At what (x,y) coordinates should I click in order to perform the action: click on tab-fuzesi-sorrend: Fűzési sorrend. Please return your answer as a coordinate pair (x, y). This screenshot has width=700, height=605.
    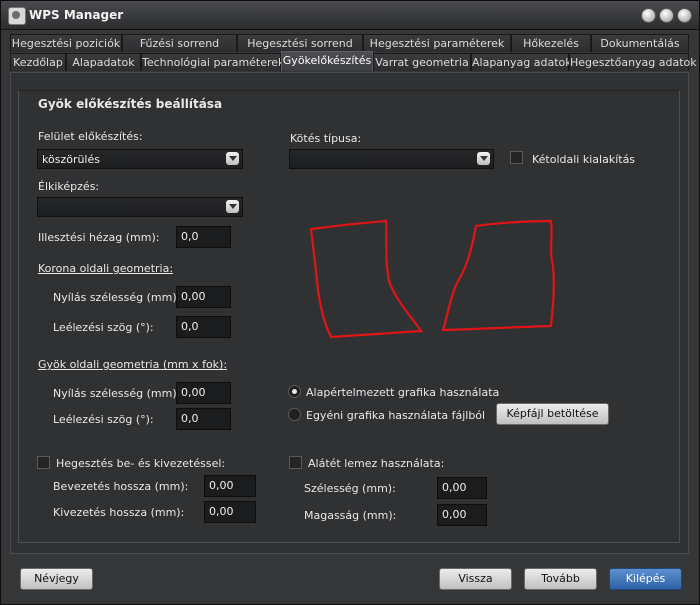
    Looking at the image, I should click on (179, 43).